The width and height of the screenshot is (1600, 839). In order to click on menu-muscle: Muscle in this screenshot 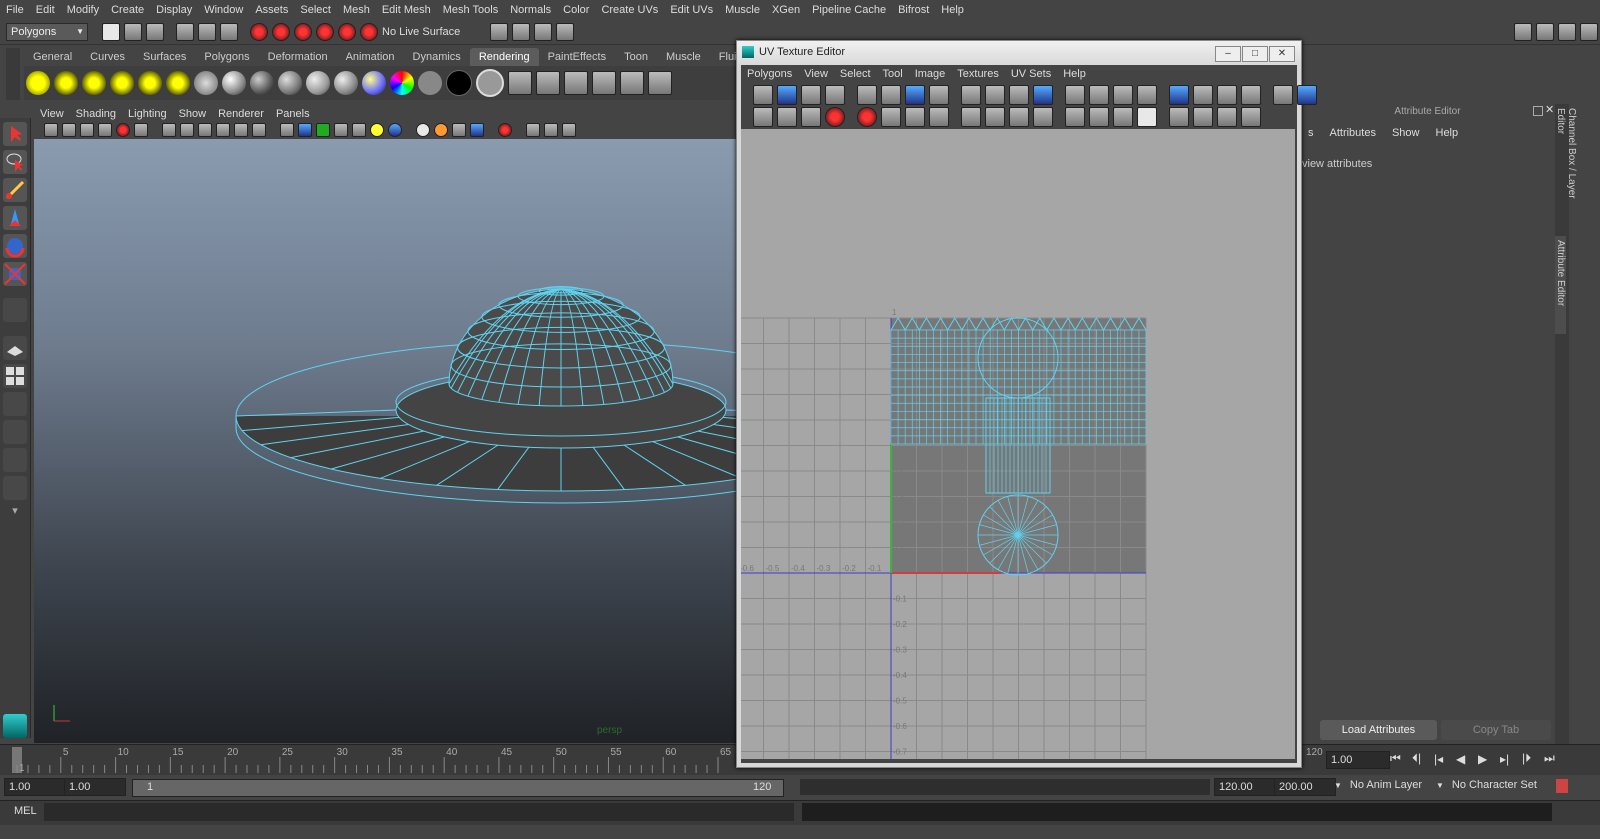, I will do `click(742, 10)`.